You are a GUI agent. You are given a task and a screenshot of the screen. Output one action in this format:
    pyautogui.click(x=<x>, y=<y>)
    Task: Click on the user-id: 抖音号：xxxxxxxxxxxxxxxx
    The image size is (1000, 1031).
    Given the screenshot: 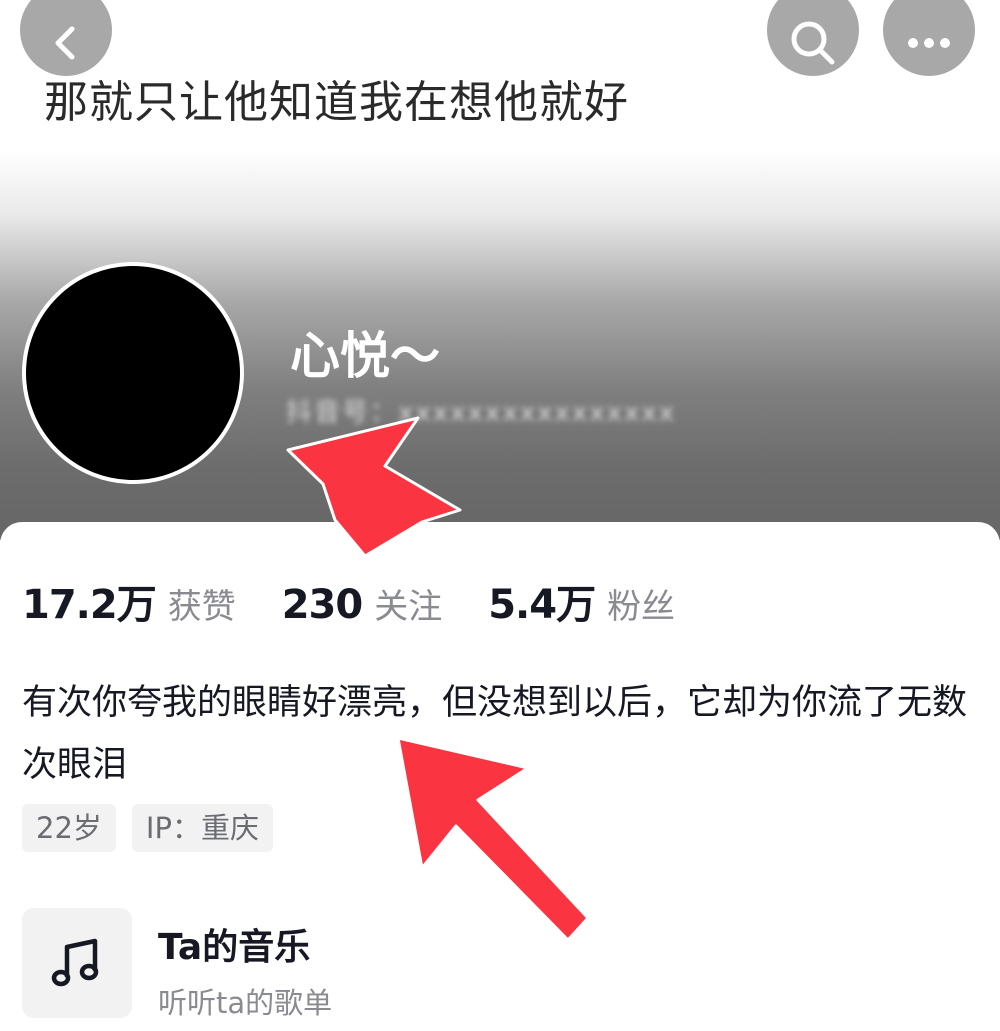 What is the action you would take?
    pyautogui.click(x=481, y=413)
    